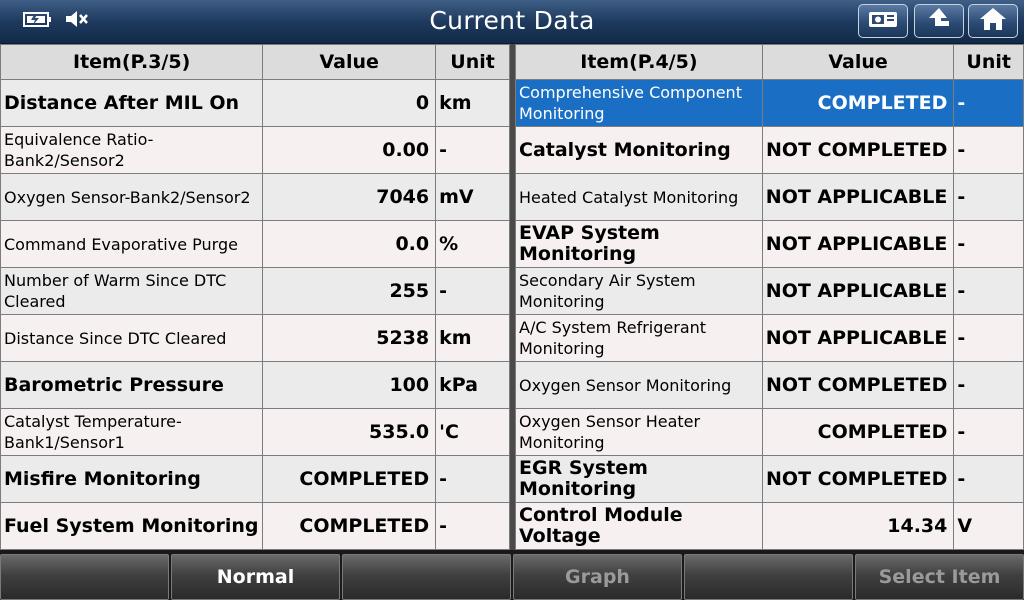  Describe the element at coordinates (132, 244) in the screenshot. I see `item-cell: Command Evaporative Purge` at that location.